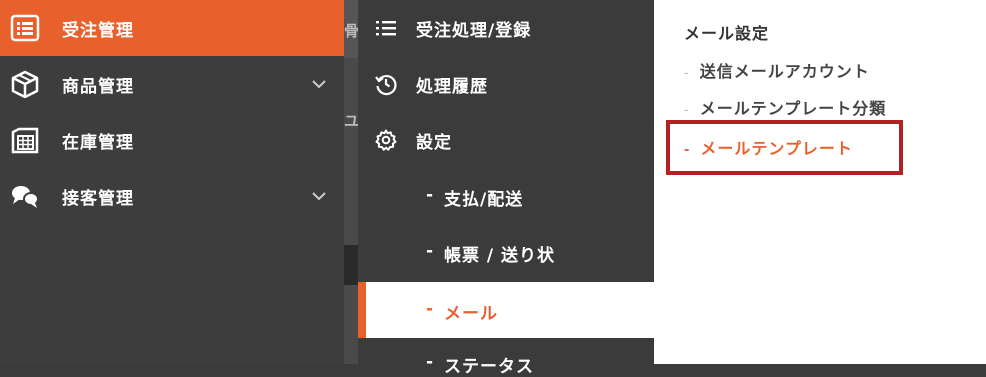 The height and width of the screenshot is (377, 986). I want to click on nav-label: 接客管理, so click(98, 199).